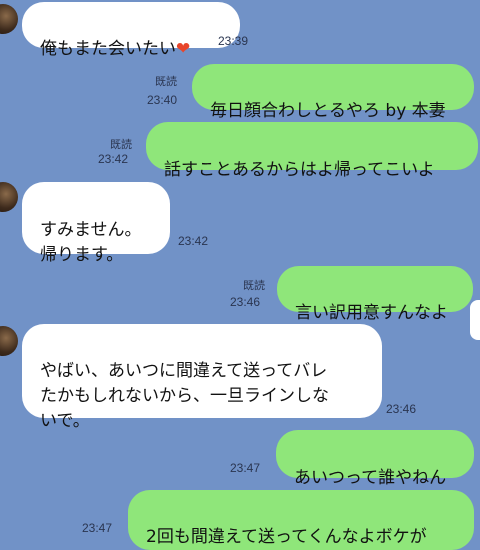 The image size is (480, 550). Describe the element at coordinates (370, 478) in the screenshot. I see `message-text: あいつって誰やねん` at that location.